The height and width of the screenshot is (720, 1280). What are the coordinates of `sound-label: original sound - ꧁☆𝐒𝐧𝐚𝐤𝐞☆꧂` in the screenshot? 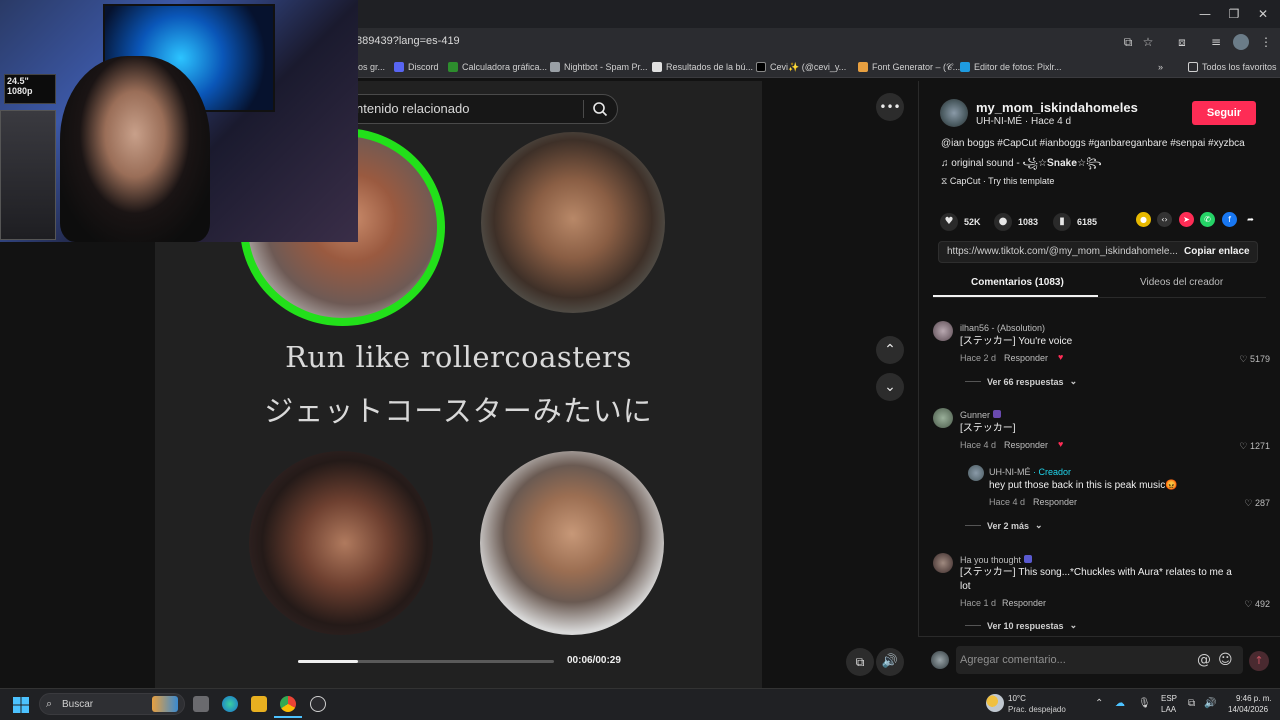 It's located at (1026, 163).